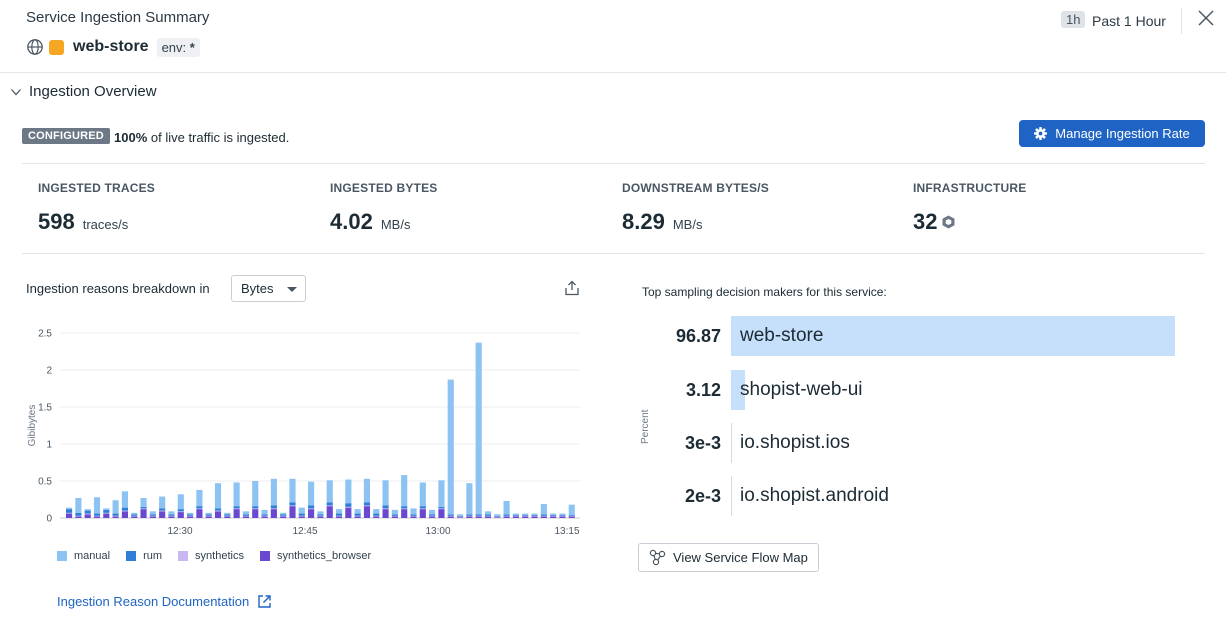 This screenshot has width=1226, height=625. I want to click on y-tick-label: 2.5, so click(45, 334).